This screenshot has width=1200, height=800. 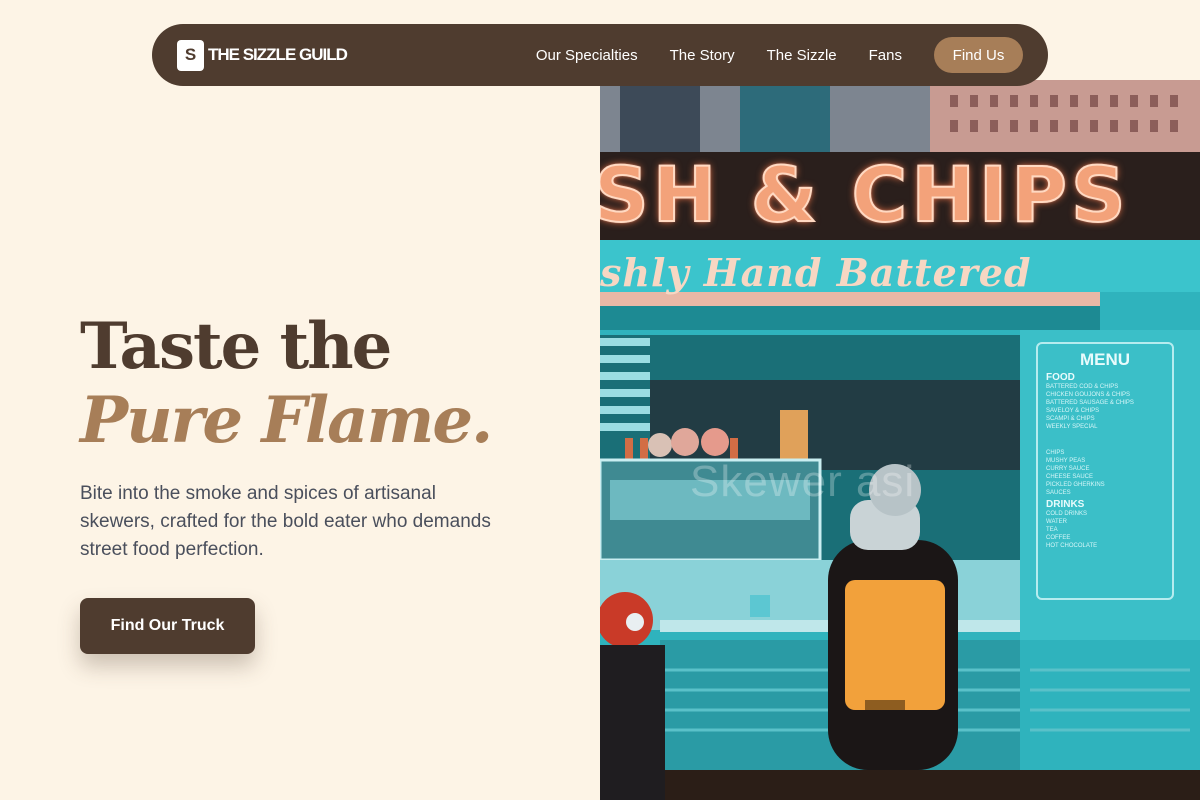 What do you see at coordinates (278, 54) in the screenshot?
I see `brand-name: THE SIZZLE GUILD` at bounding box center [278, 54].